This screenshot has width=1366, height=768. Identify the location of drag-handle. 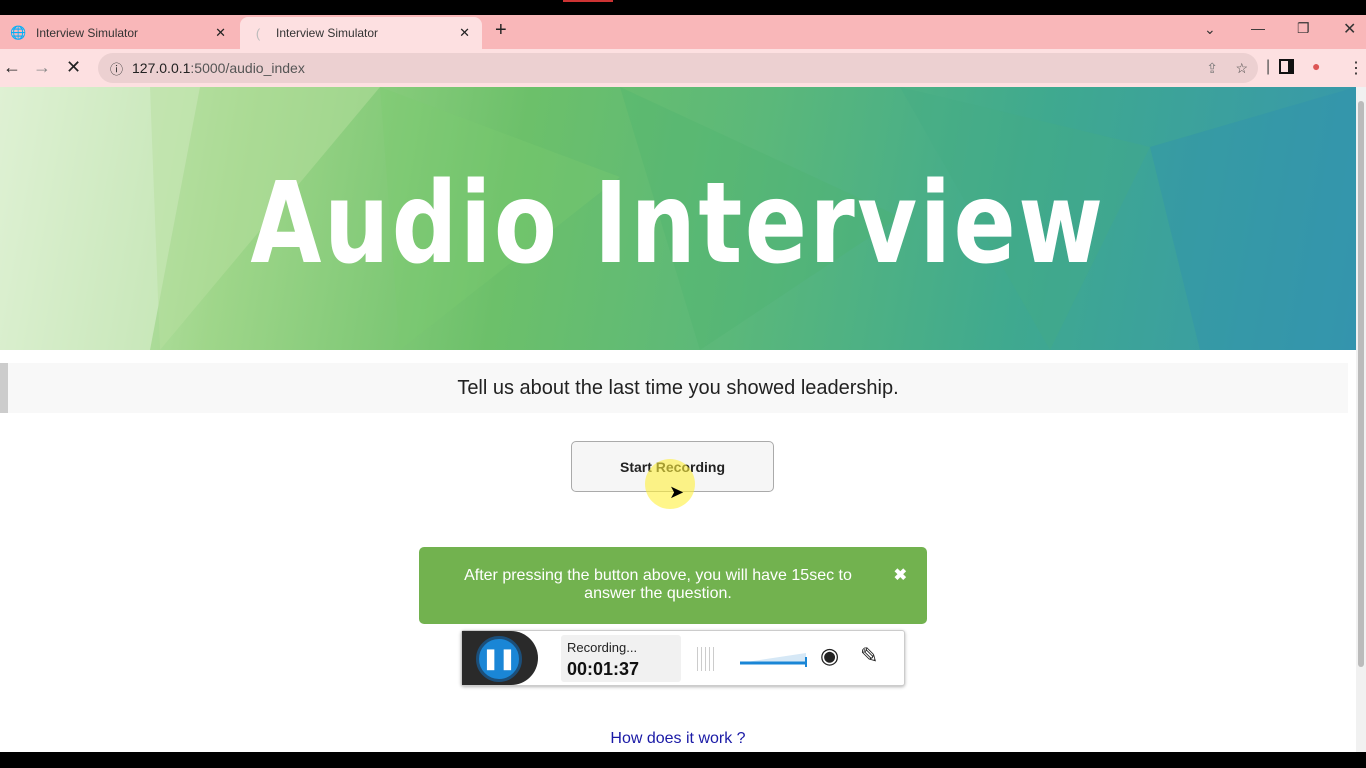
(707, 659).